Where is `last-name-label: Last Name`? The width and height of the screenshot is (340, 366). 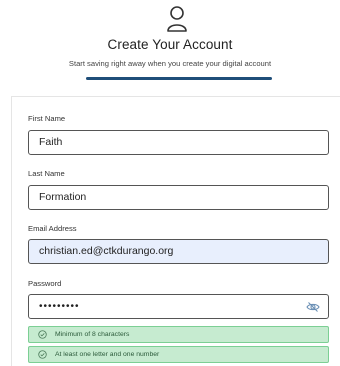 last-name-label: Last Name is located at coordinates (46, 173).